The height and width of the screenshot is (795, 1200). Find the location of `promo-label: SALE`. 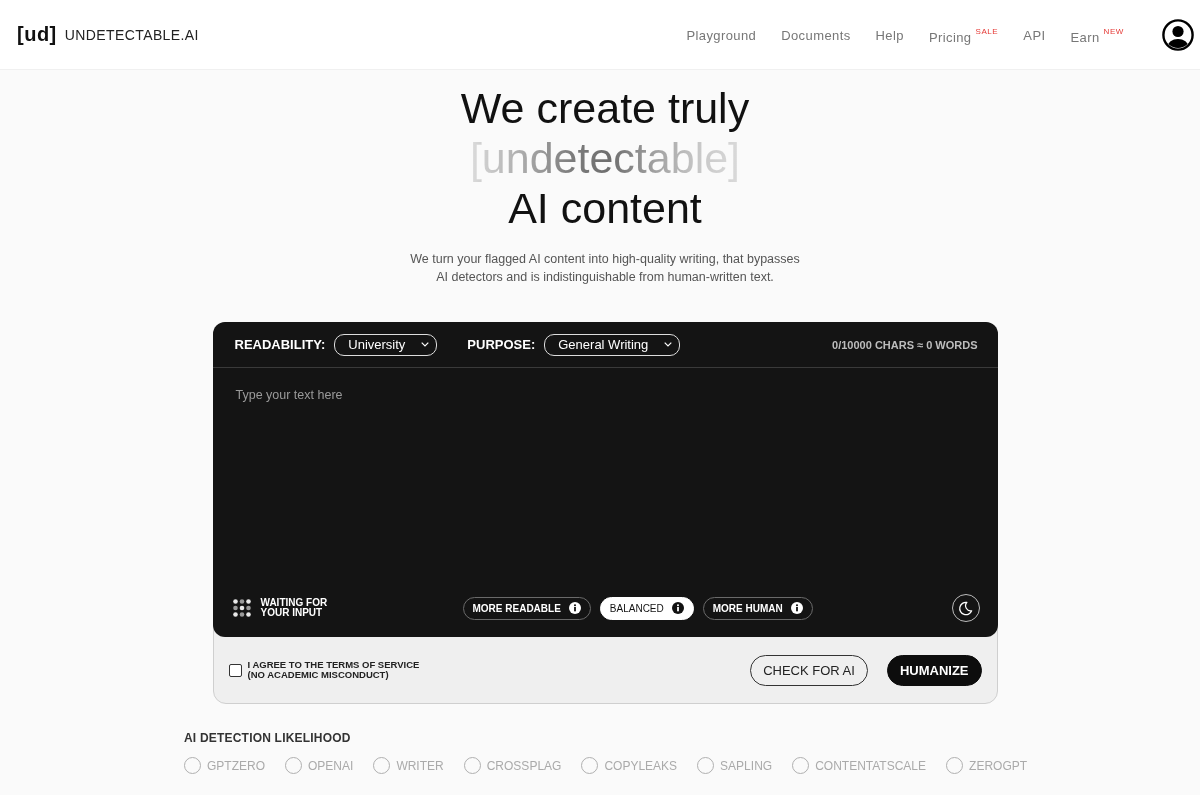

promo-label: SALE is located at coordinates (987, 31).